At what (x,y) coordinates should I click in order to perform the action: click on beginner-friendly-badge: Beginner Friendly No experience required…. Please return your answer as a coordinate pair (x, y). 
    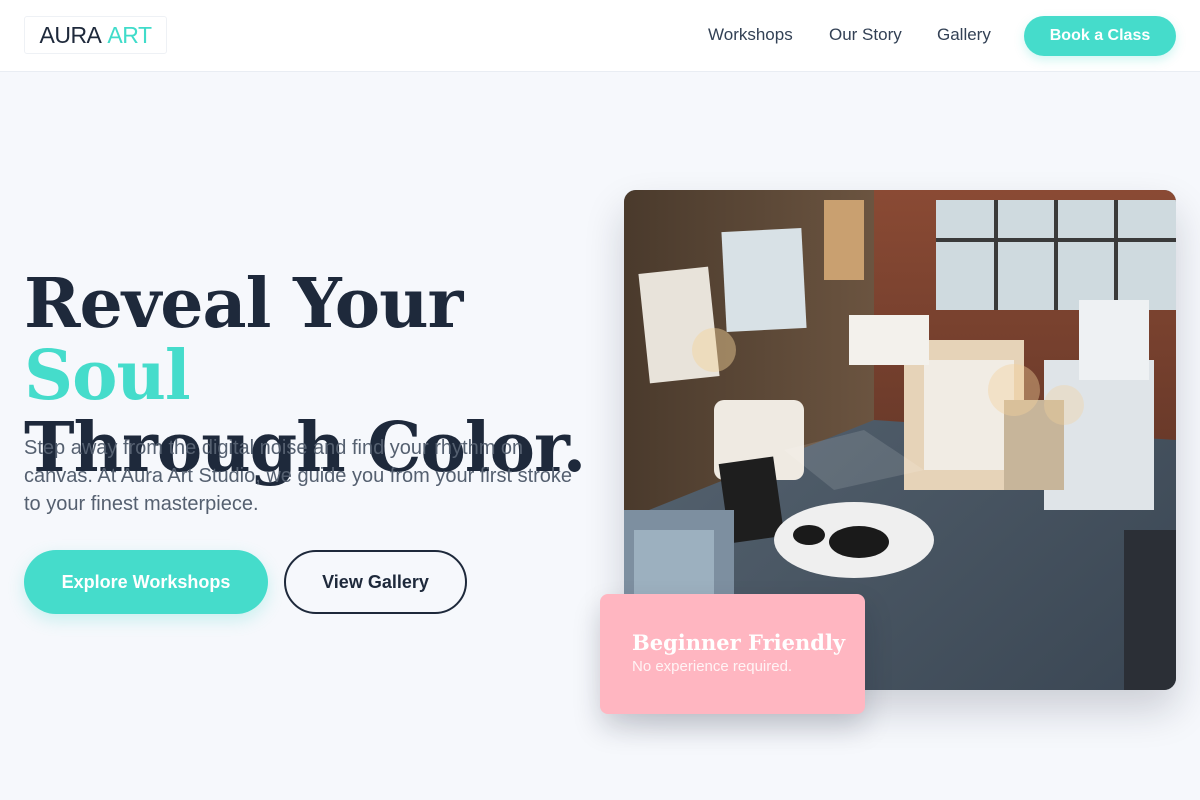
    Looking at the image, I should click on (732, 654).